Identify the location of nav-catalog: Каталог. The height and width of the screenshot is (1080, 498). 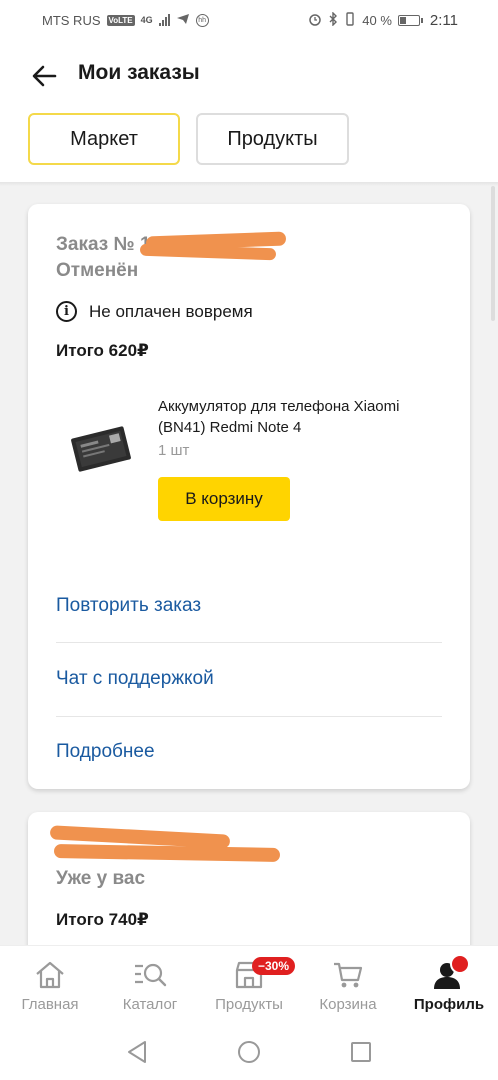
(150, 985).